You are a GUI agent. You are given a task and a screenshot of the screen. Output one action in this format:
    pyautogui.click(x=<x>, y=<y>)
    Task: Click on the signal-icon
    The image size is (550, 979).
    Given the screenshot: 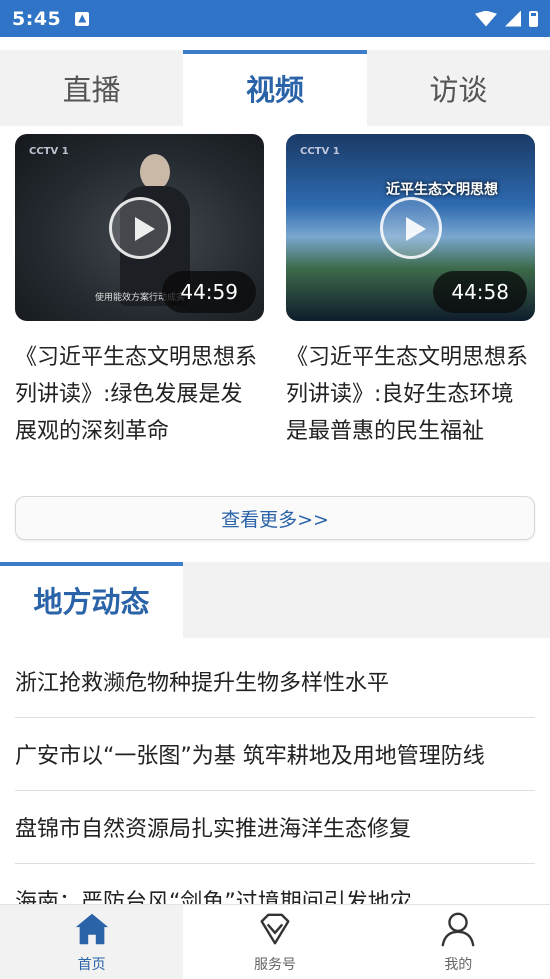 What is the action you would take?
    pyautogui.click(x=513, y=18)
    